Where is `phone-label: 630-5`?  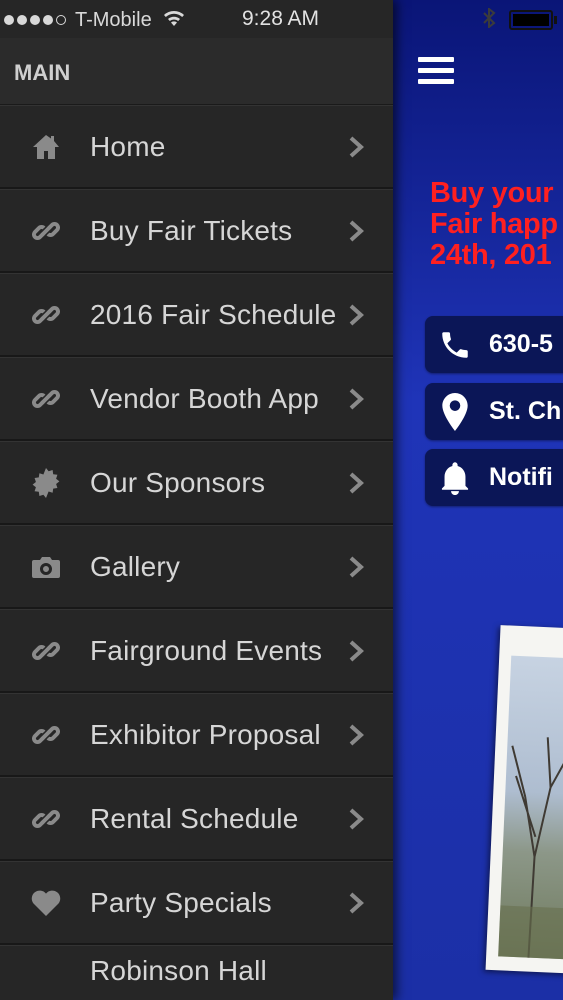
phone-label: 630-5 is located at coordinates (521, 344).